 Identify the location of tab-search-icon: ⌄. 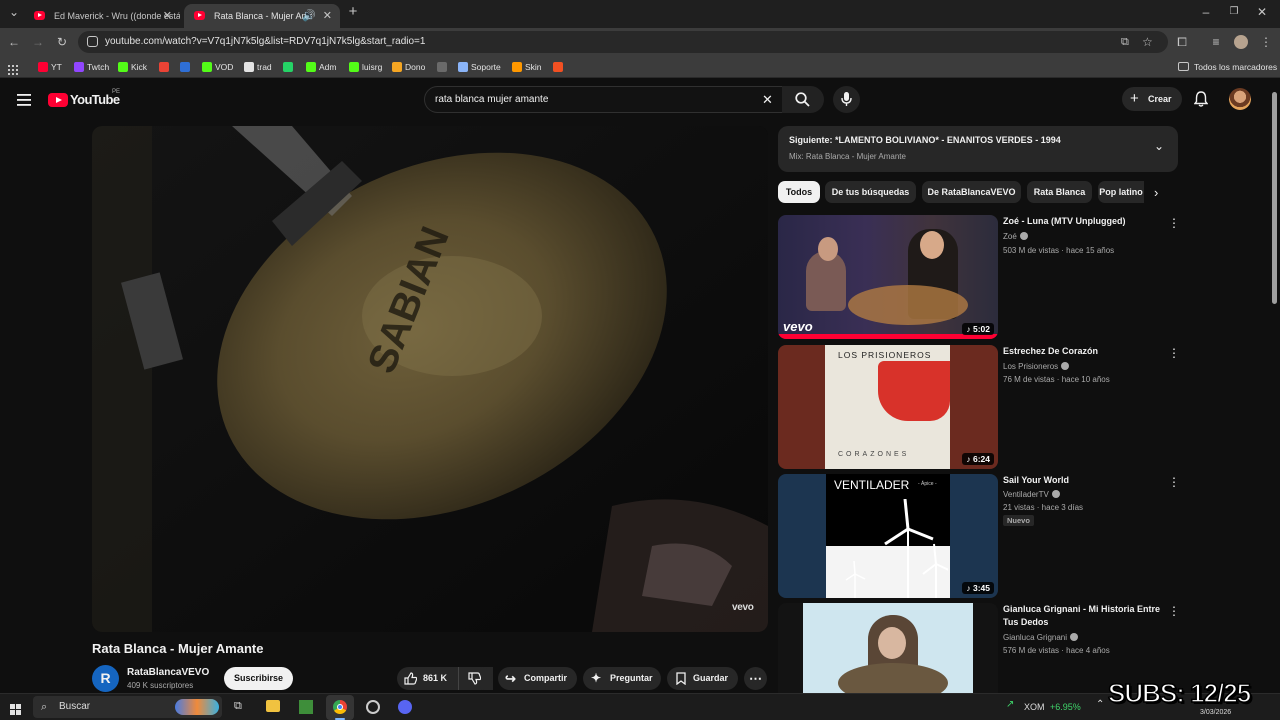
(14, 13).